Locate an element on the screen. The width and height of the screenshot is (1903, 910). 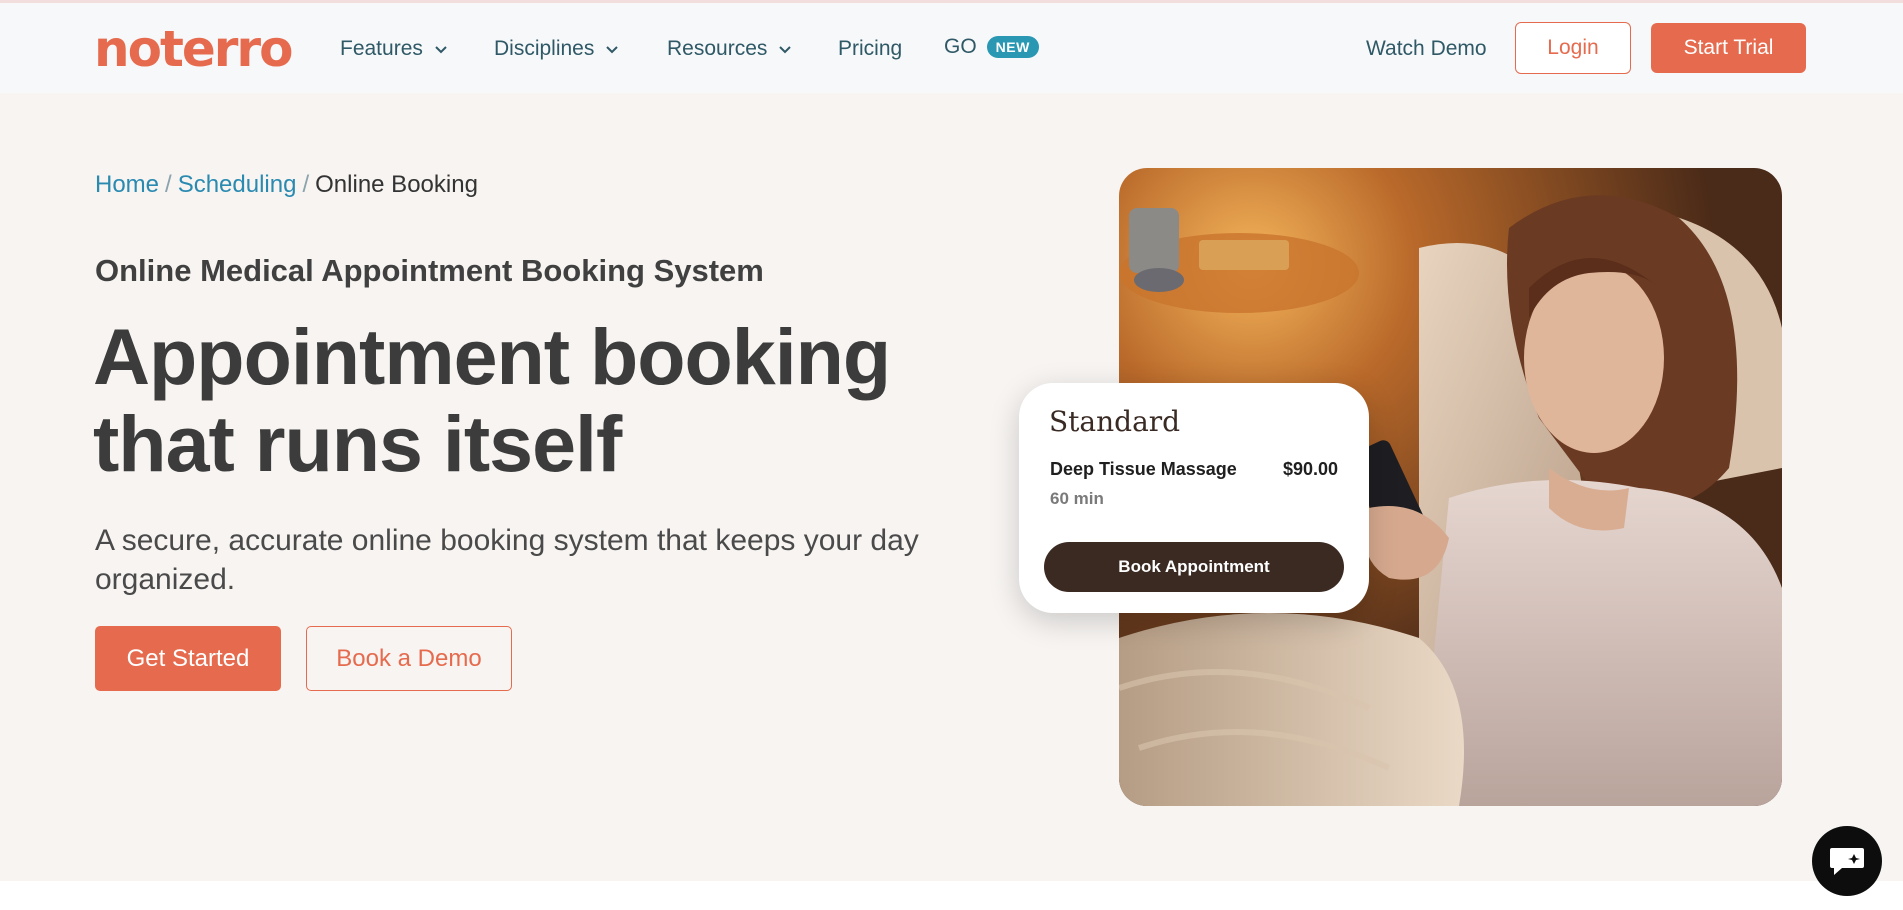
nav-resources: Resources is located at coordinates (730, 49).